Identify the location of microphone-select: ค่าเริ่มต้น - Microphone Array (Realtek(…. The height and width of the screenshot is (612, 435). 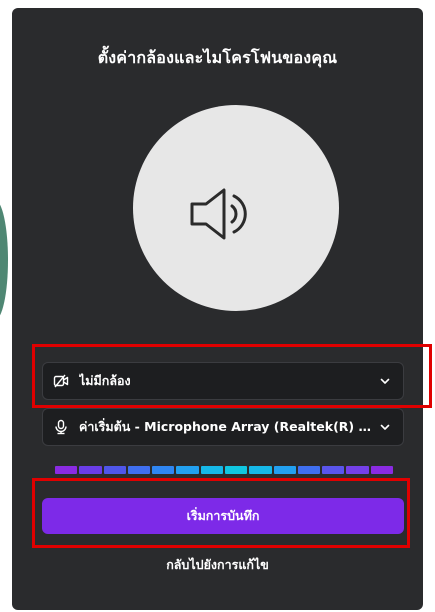
(223, 427).